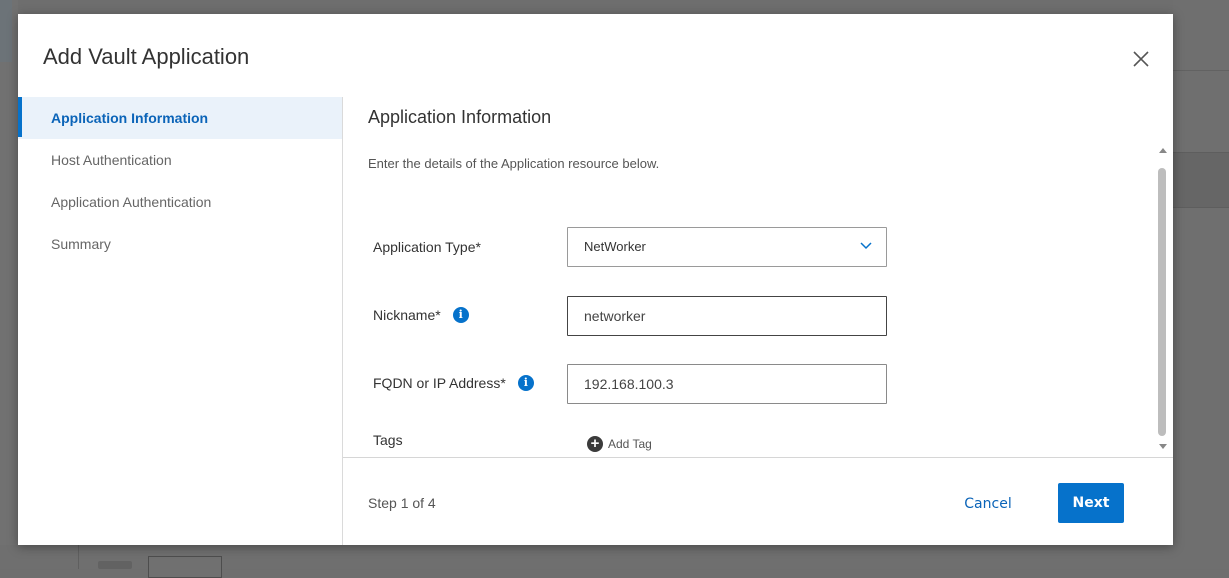  I want to click on background-page-left, so click(9, 284).